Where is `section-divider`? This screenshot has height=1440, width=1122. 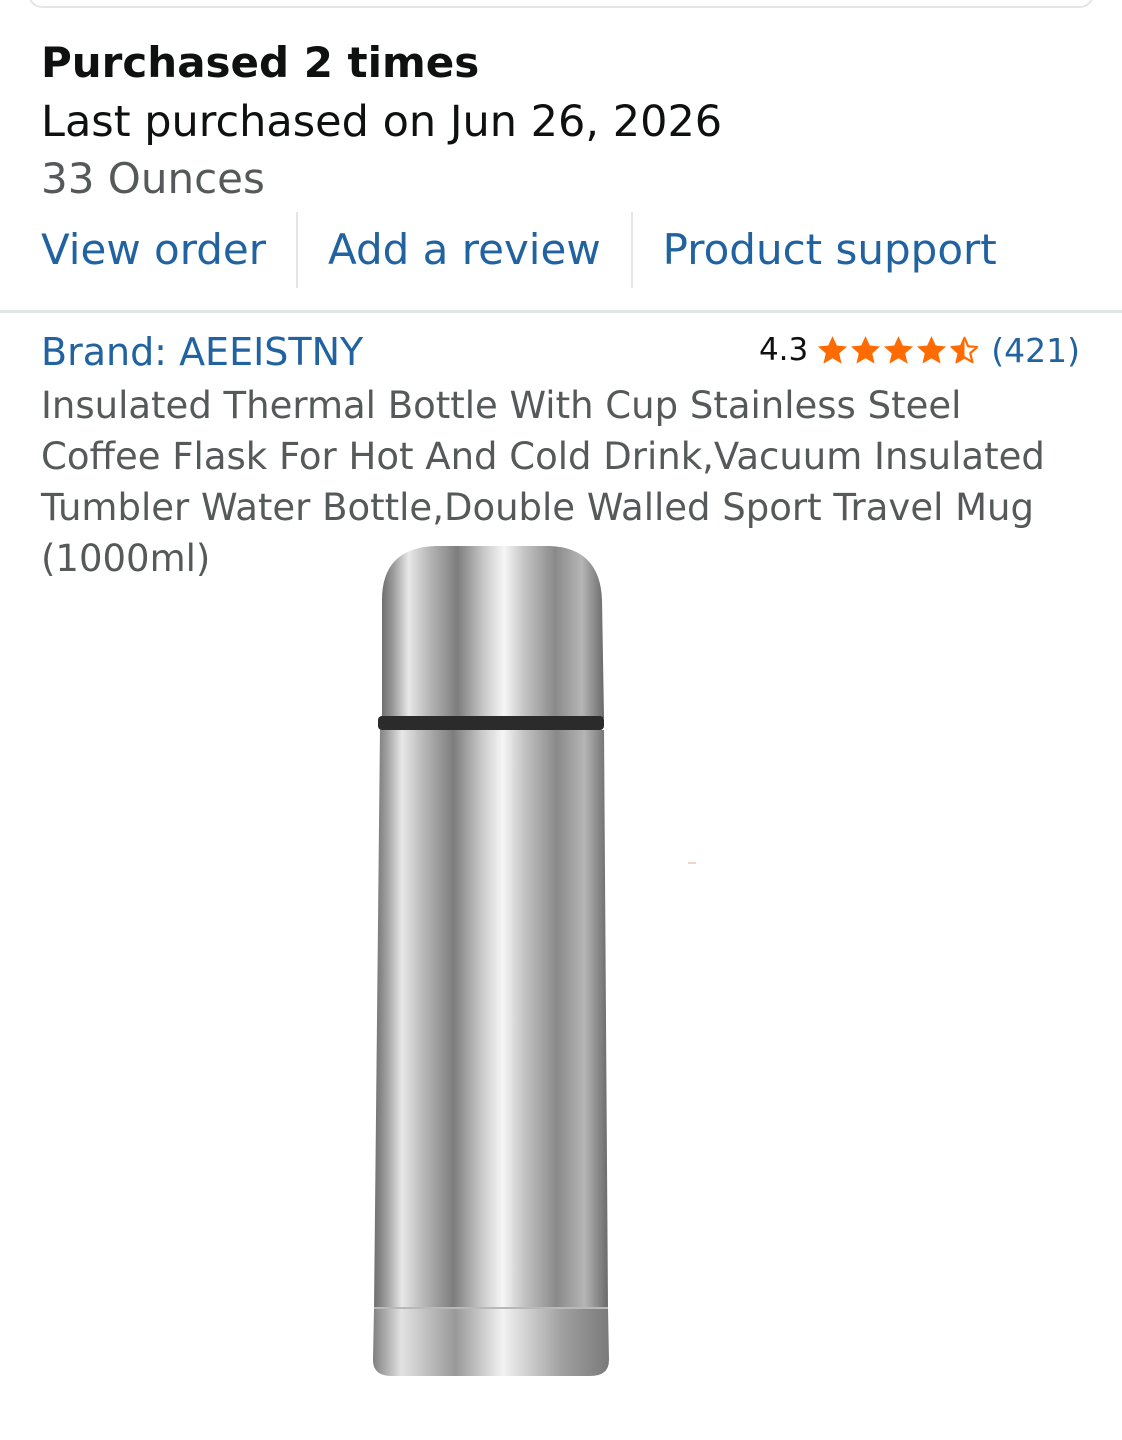
section-divider is located at coordinates (561, 311).